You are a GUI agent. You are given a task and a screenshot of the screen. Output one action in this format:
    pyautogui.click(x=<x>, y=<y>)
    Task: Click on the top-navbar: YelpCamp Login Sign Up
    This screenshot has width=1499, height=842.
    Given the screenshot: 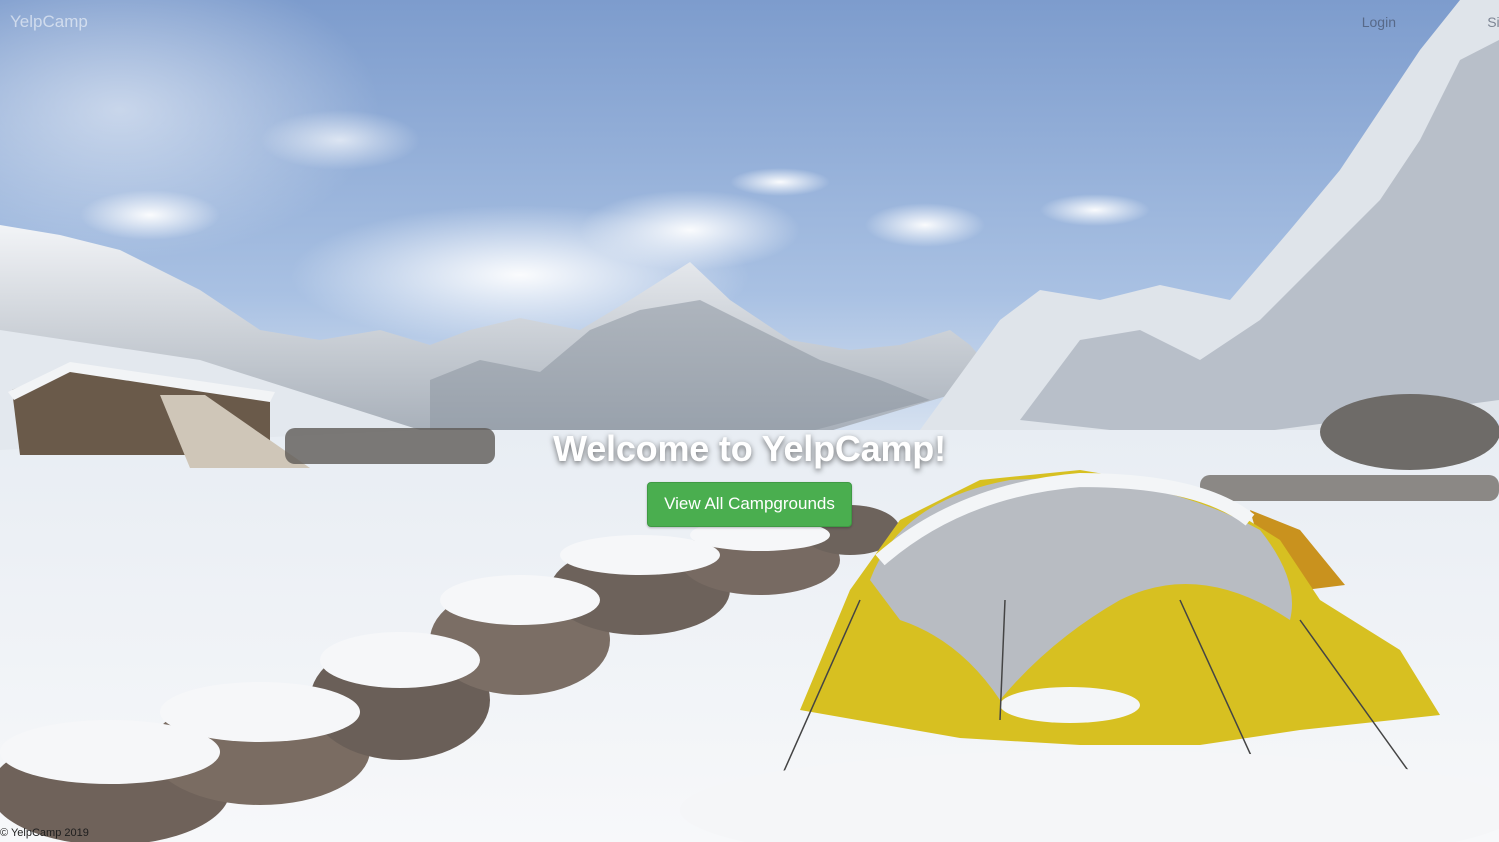 What is the action you would take?
    pyautogui.click(x=749, y=22)
    